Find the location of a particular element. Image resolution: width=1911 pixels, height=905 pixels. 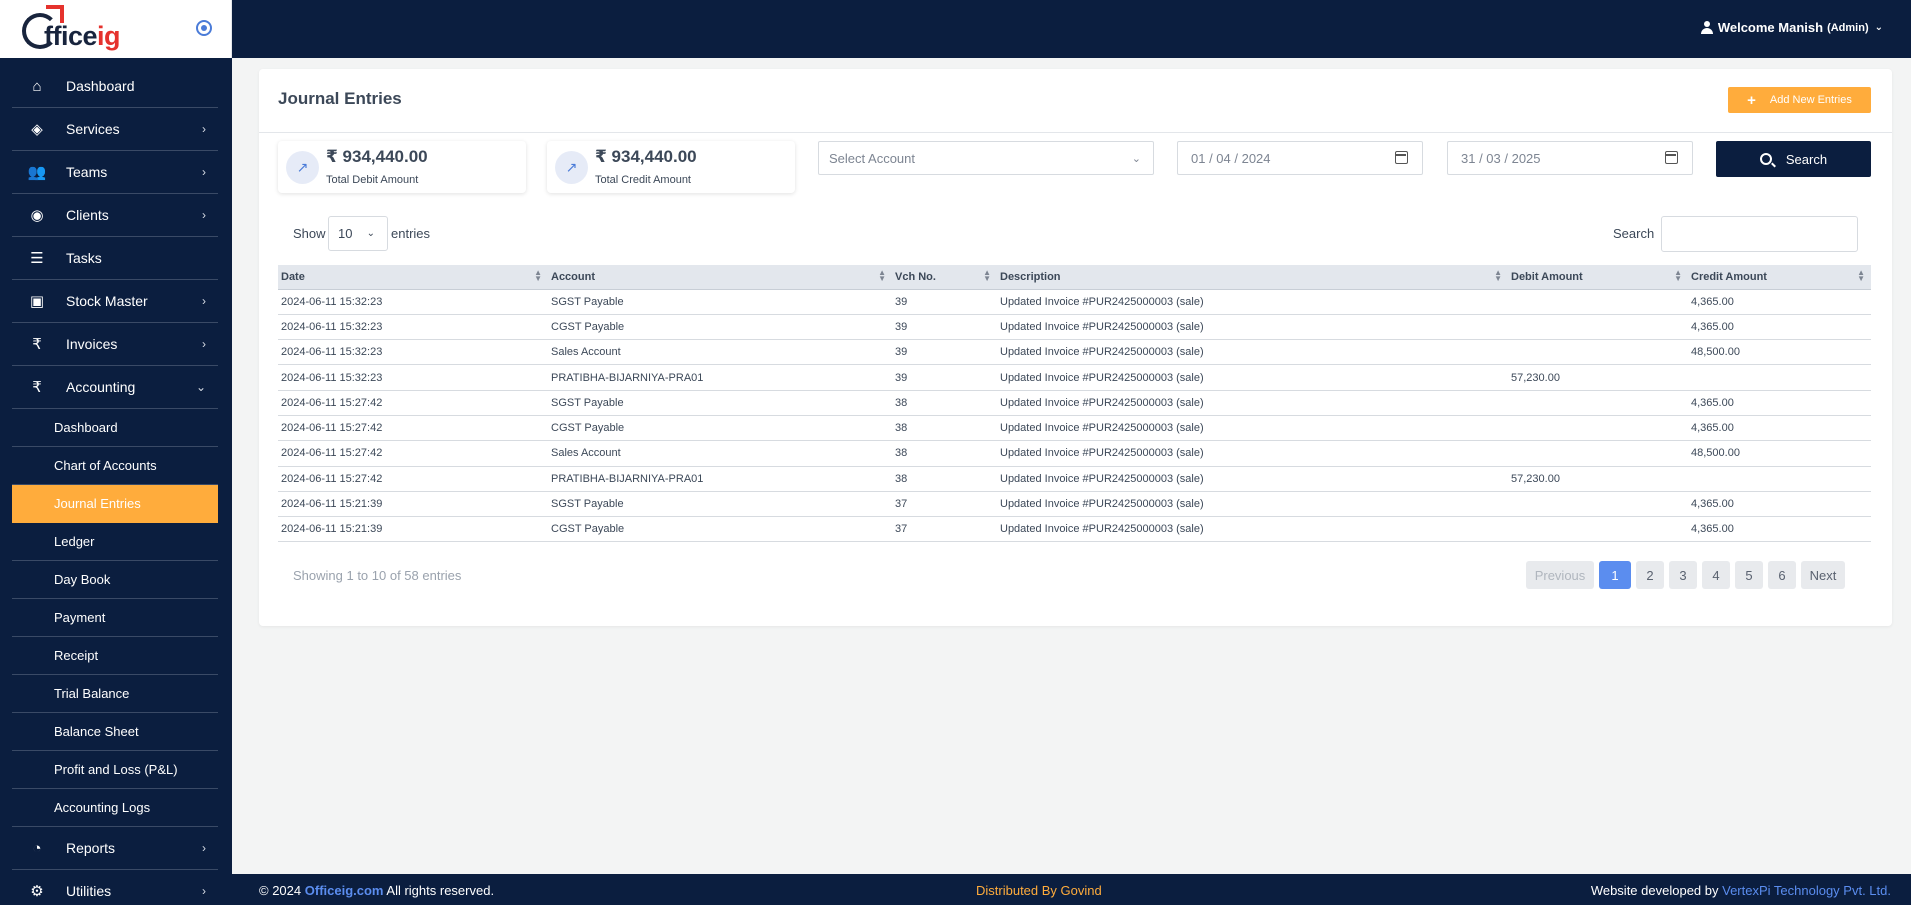

chevron-down-icon: ⌄ is located at coordinates (1878, 27).